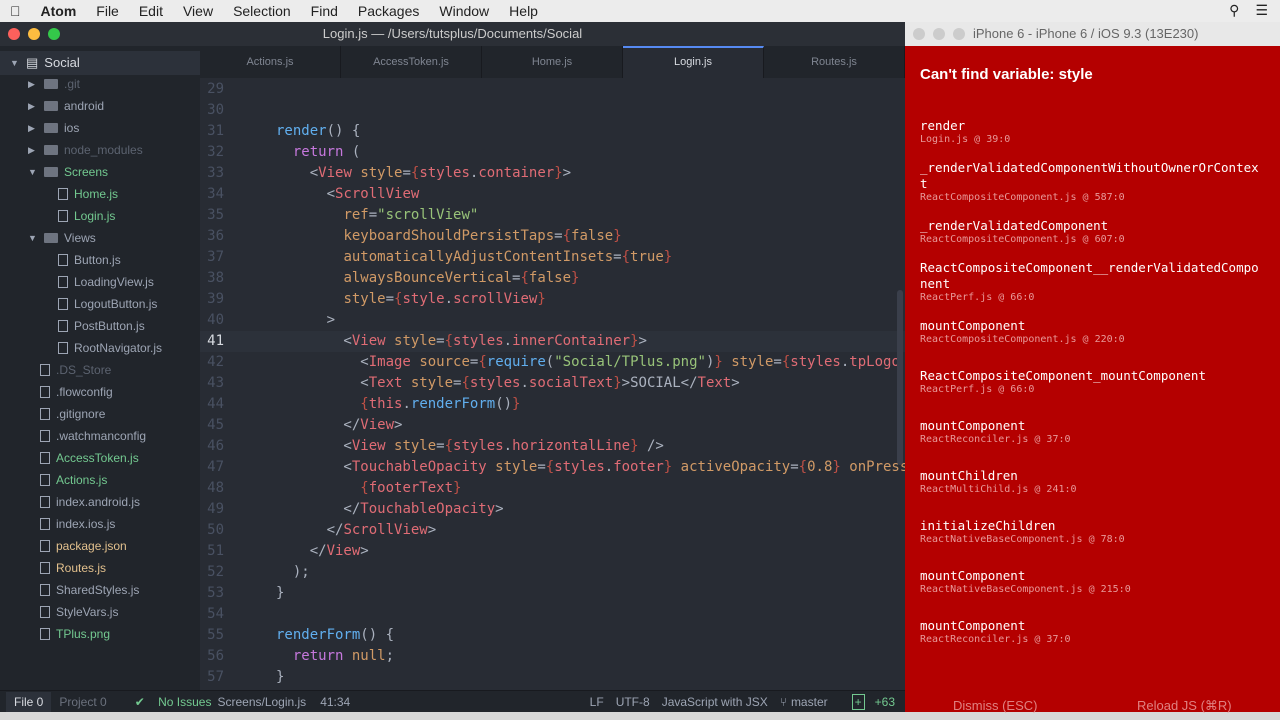  I want to click on line-ending: LF, so click(597, 702).